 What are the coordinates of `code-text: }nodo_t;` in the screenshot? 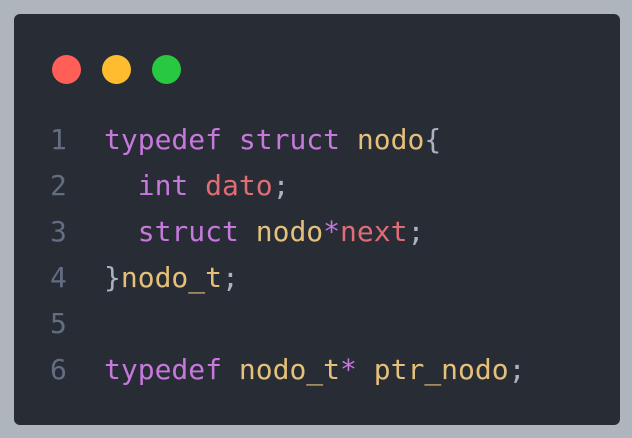 It's located at (171, 278).